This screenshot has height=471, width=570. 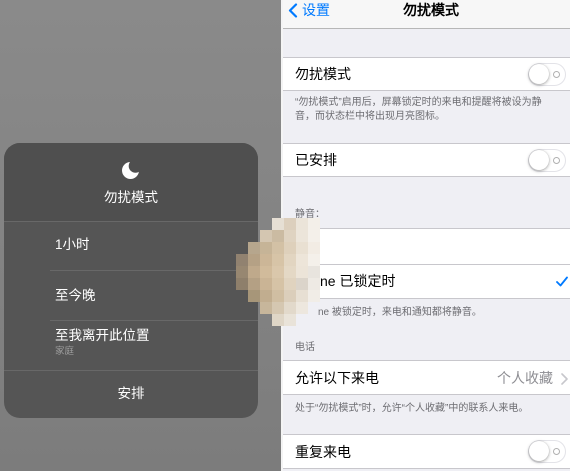 I want to click on schedule-label: 安排, so click(x=131, y=393).